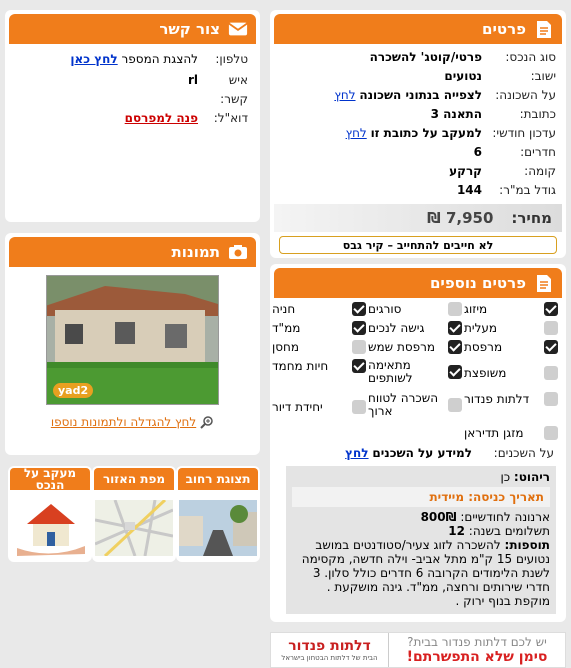 This screenshot has width=571, height=668. What do you see at coordinates (330, 650) in the screenshot?
I see `pandor-logo: דלתות פנדור הבית של דלתות הבטחון בישראל` at bounding box center [330, 650].